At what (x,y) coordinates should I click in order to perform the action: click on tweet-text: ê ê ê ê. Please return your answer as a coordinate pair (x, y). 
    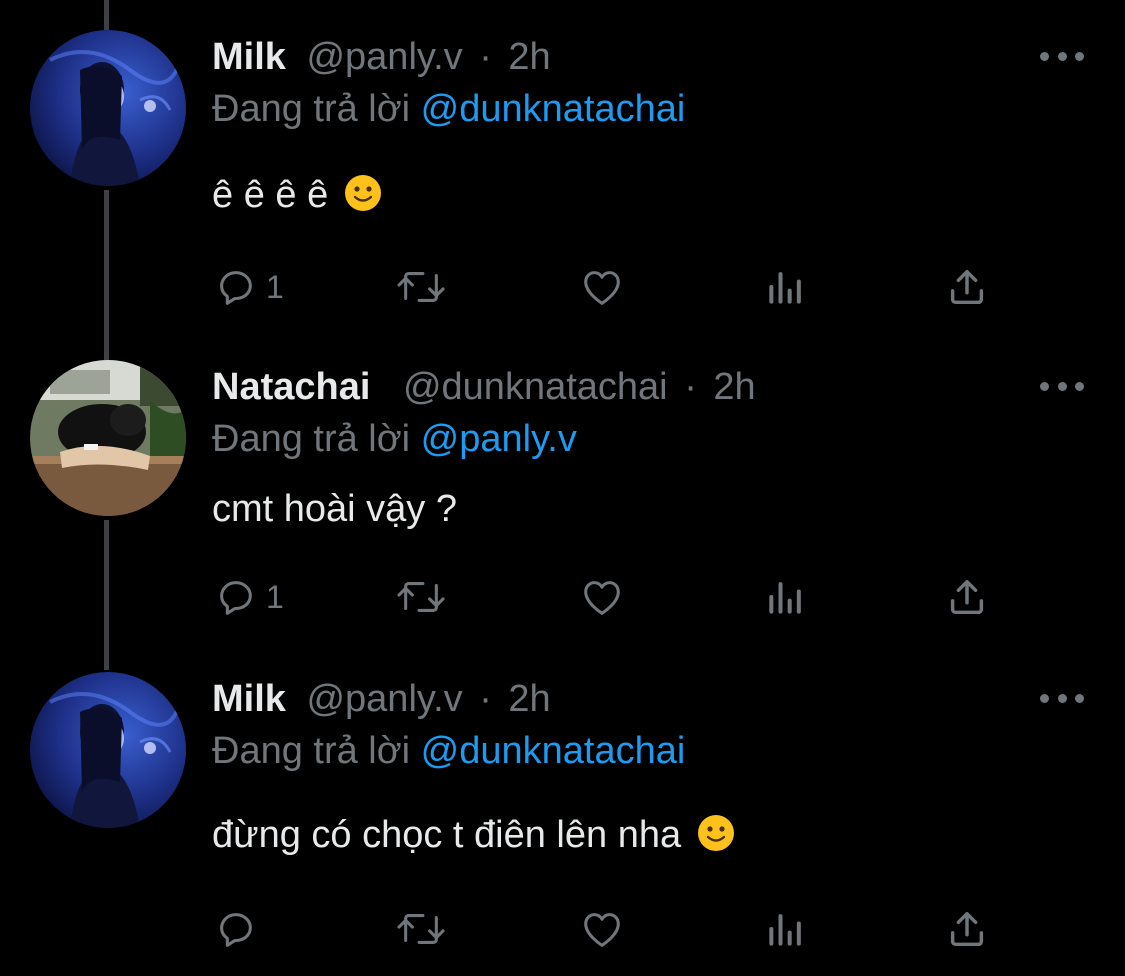
    Looking at the image, I should click on (297, 195).